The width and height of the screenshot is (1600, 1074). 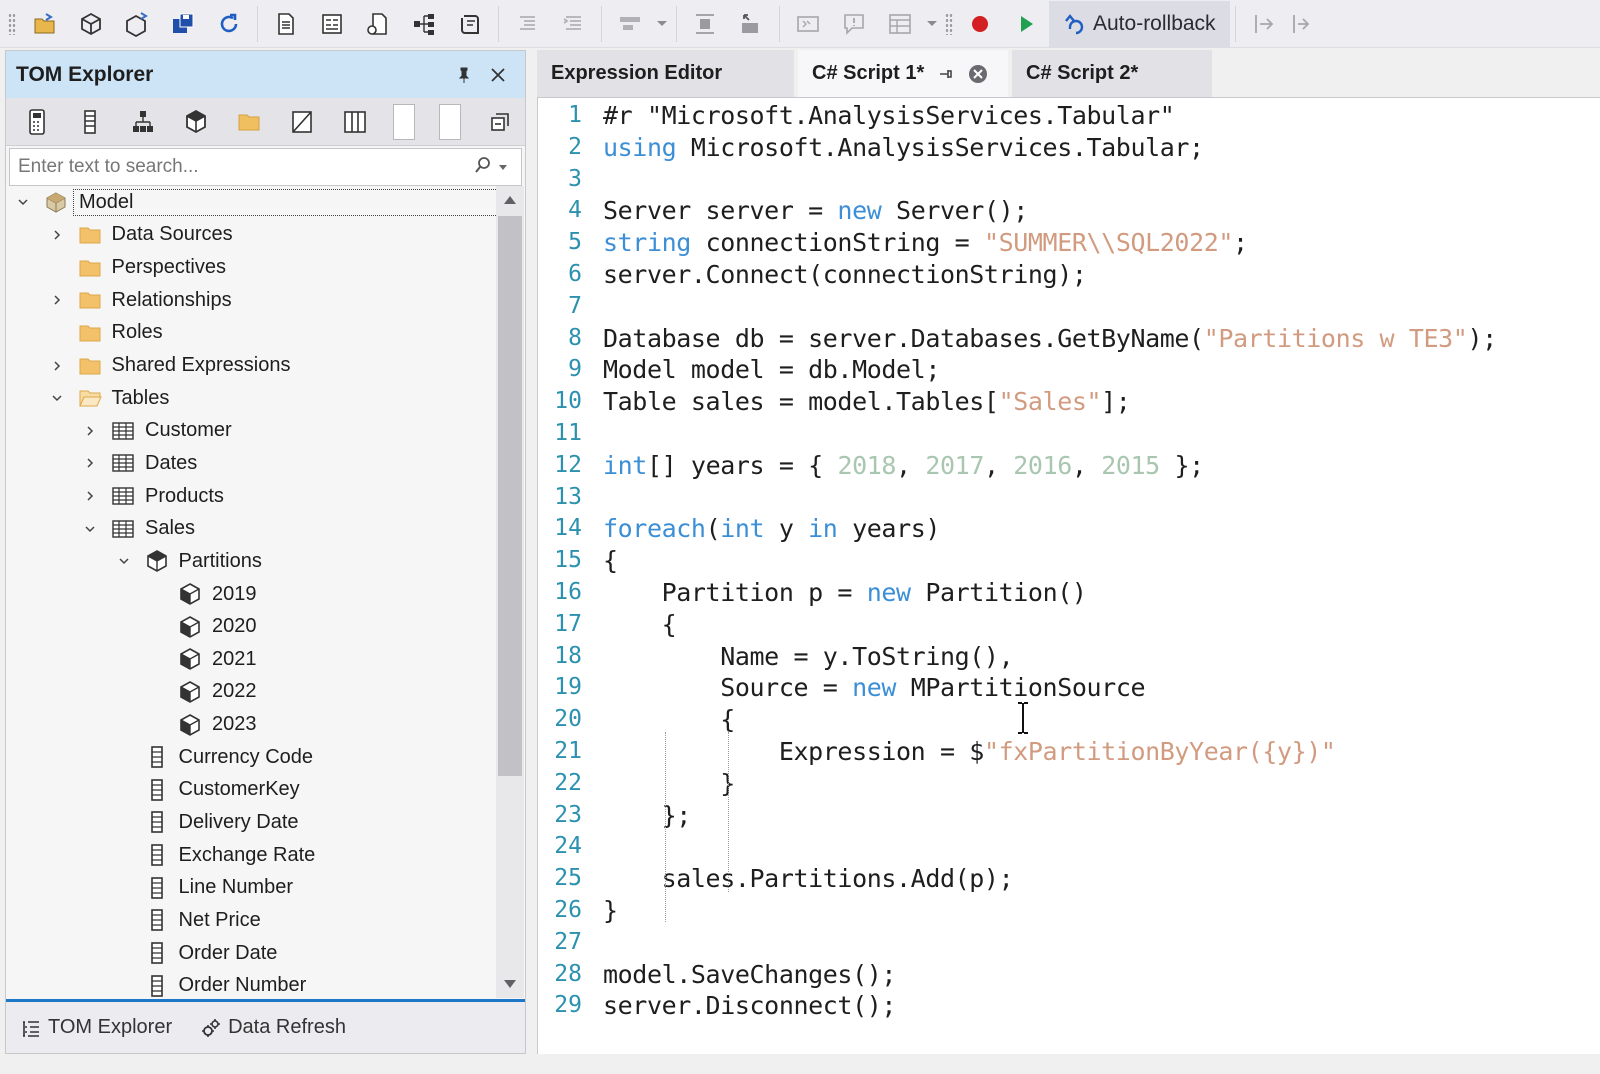 What do you see at coordinates (251, 724) in the screenshot?
I see `tree-item: 2023` at bounding box center [251, 724].